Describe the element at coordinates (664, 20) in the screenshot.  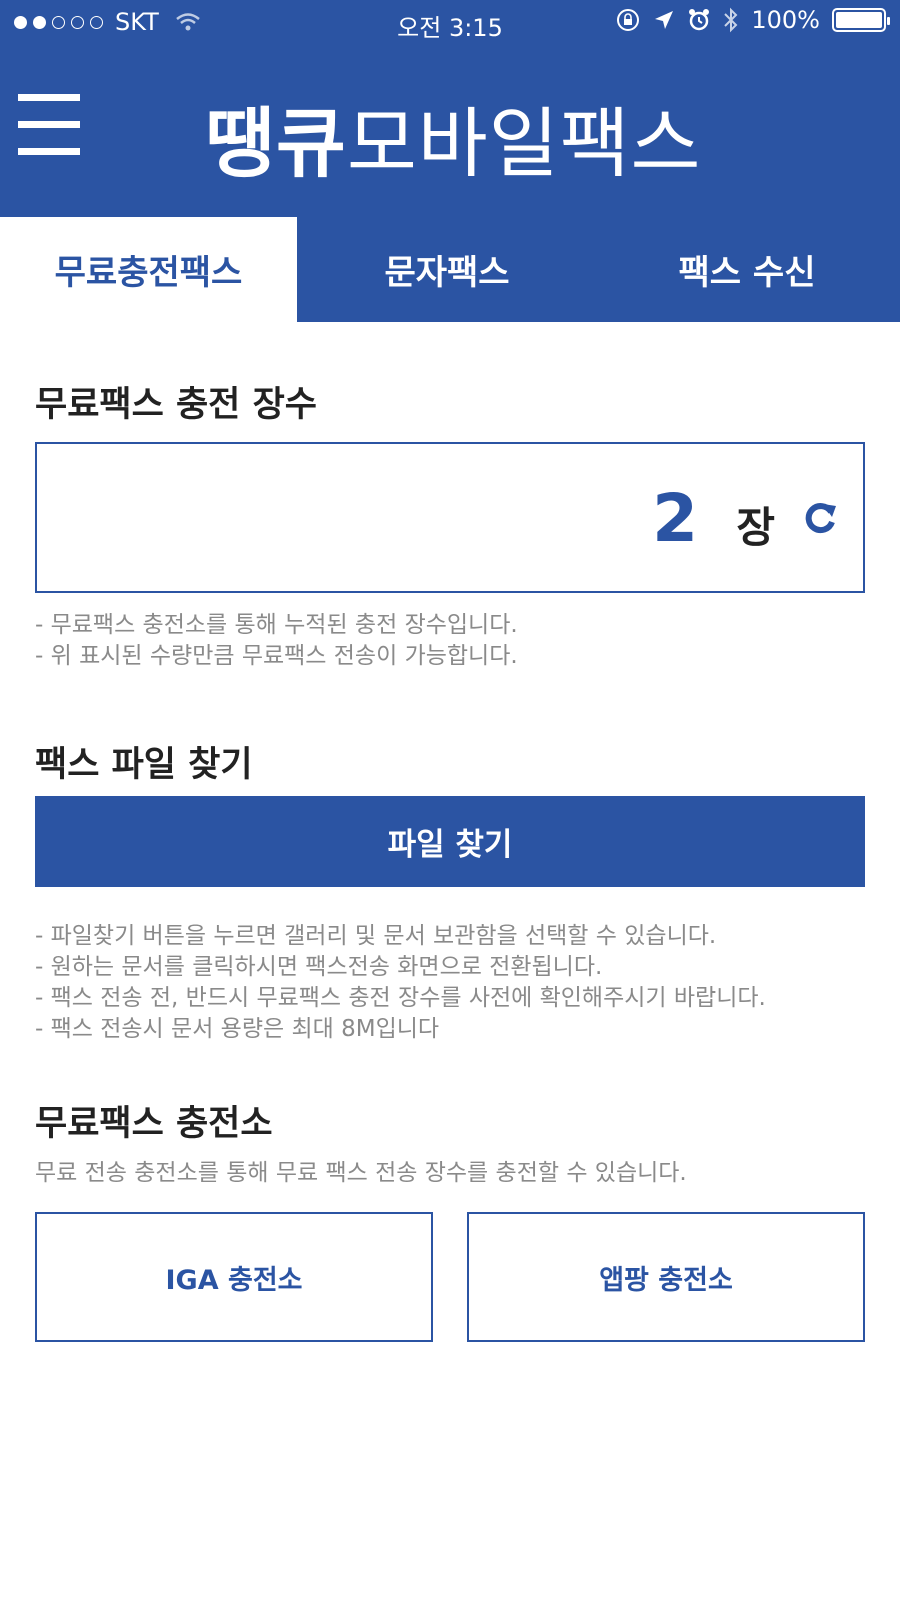
I see `location-arrow-icon` at that location.